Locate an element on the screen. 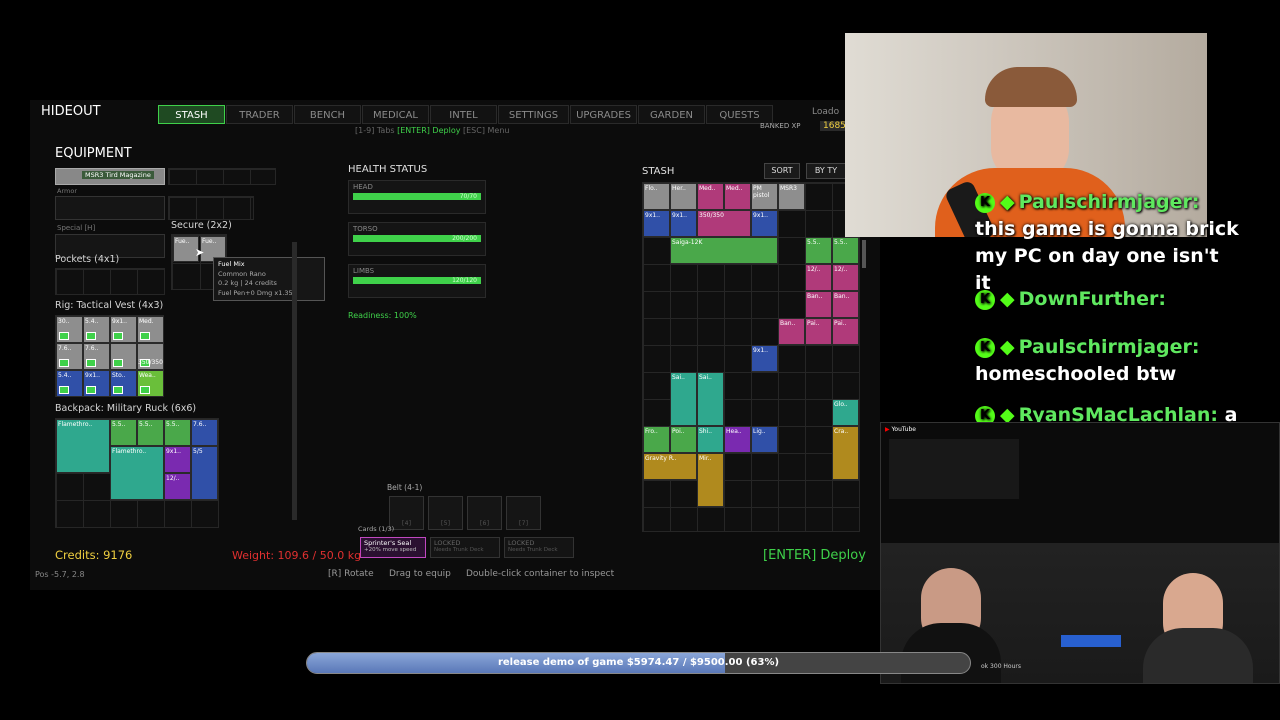 Image resolution: width=1280 pixels, height=720 pixels. health-title: HEALTH STATUS is located at coordinates (388, 169).